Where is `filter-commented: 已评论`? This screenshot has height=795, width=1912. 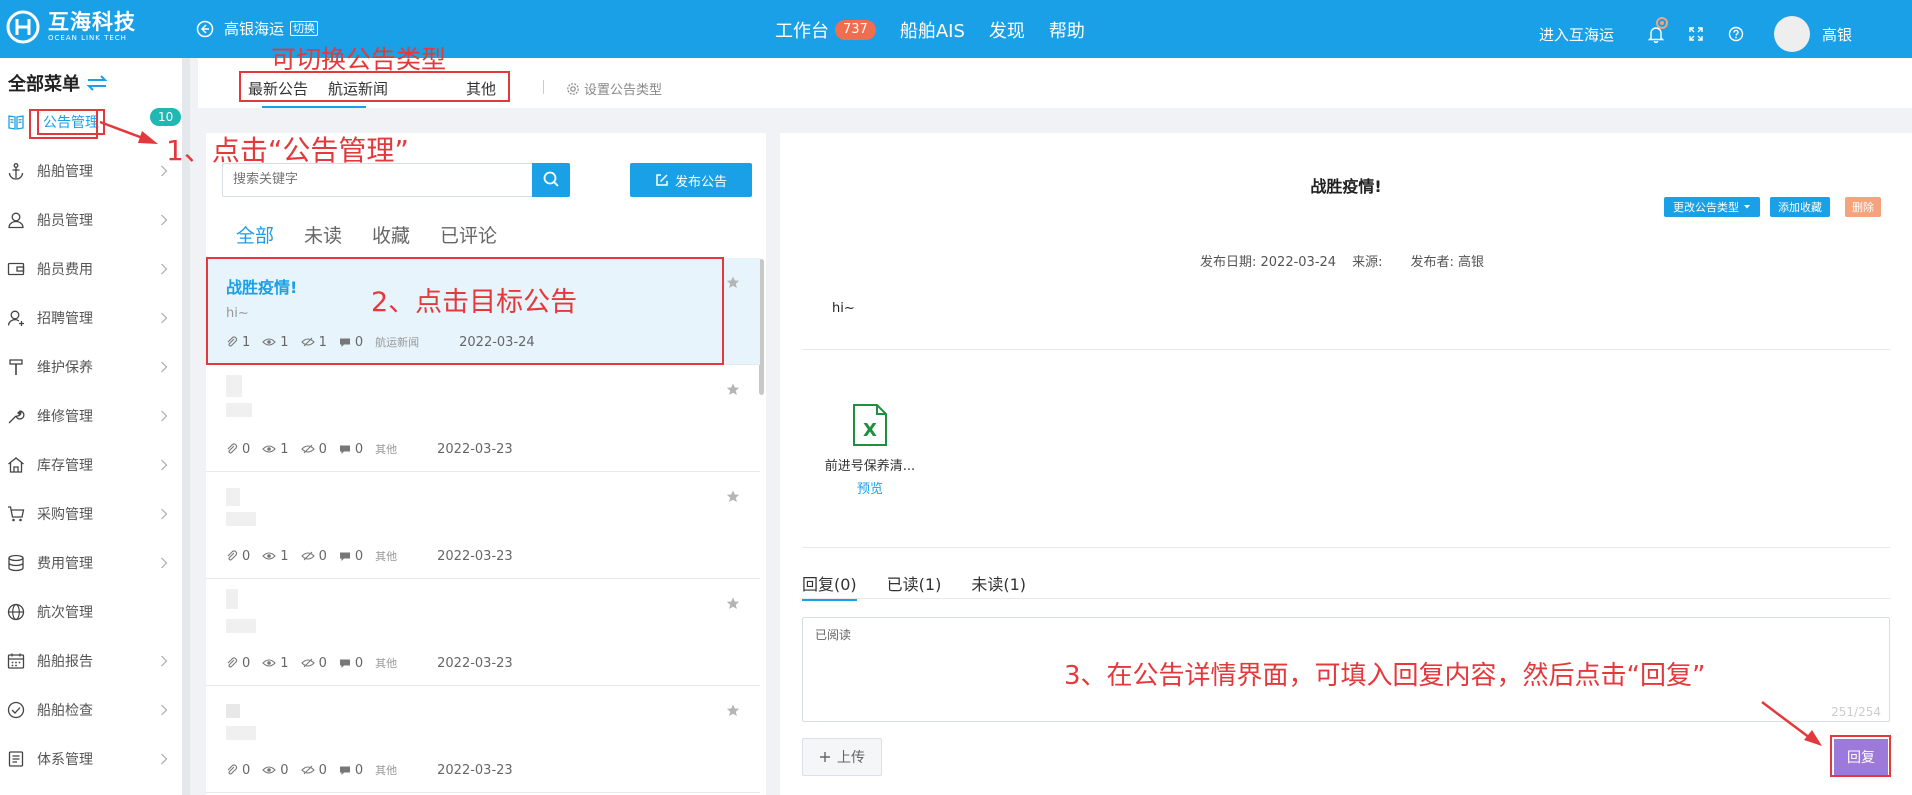
filter-commented: 已评论 is located at coordinates (468, 234).